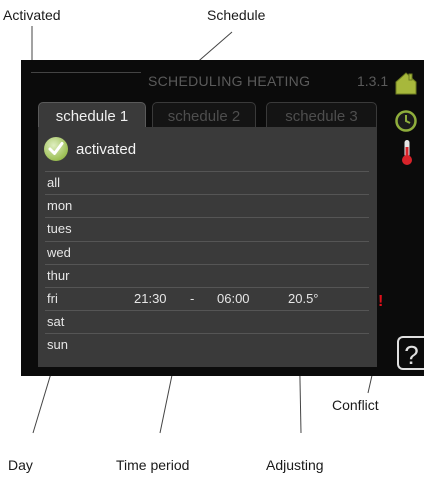  I want to click on tab-schedule-3: schedule 3, so click(321, 115).